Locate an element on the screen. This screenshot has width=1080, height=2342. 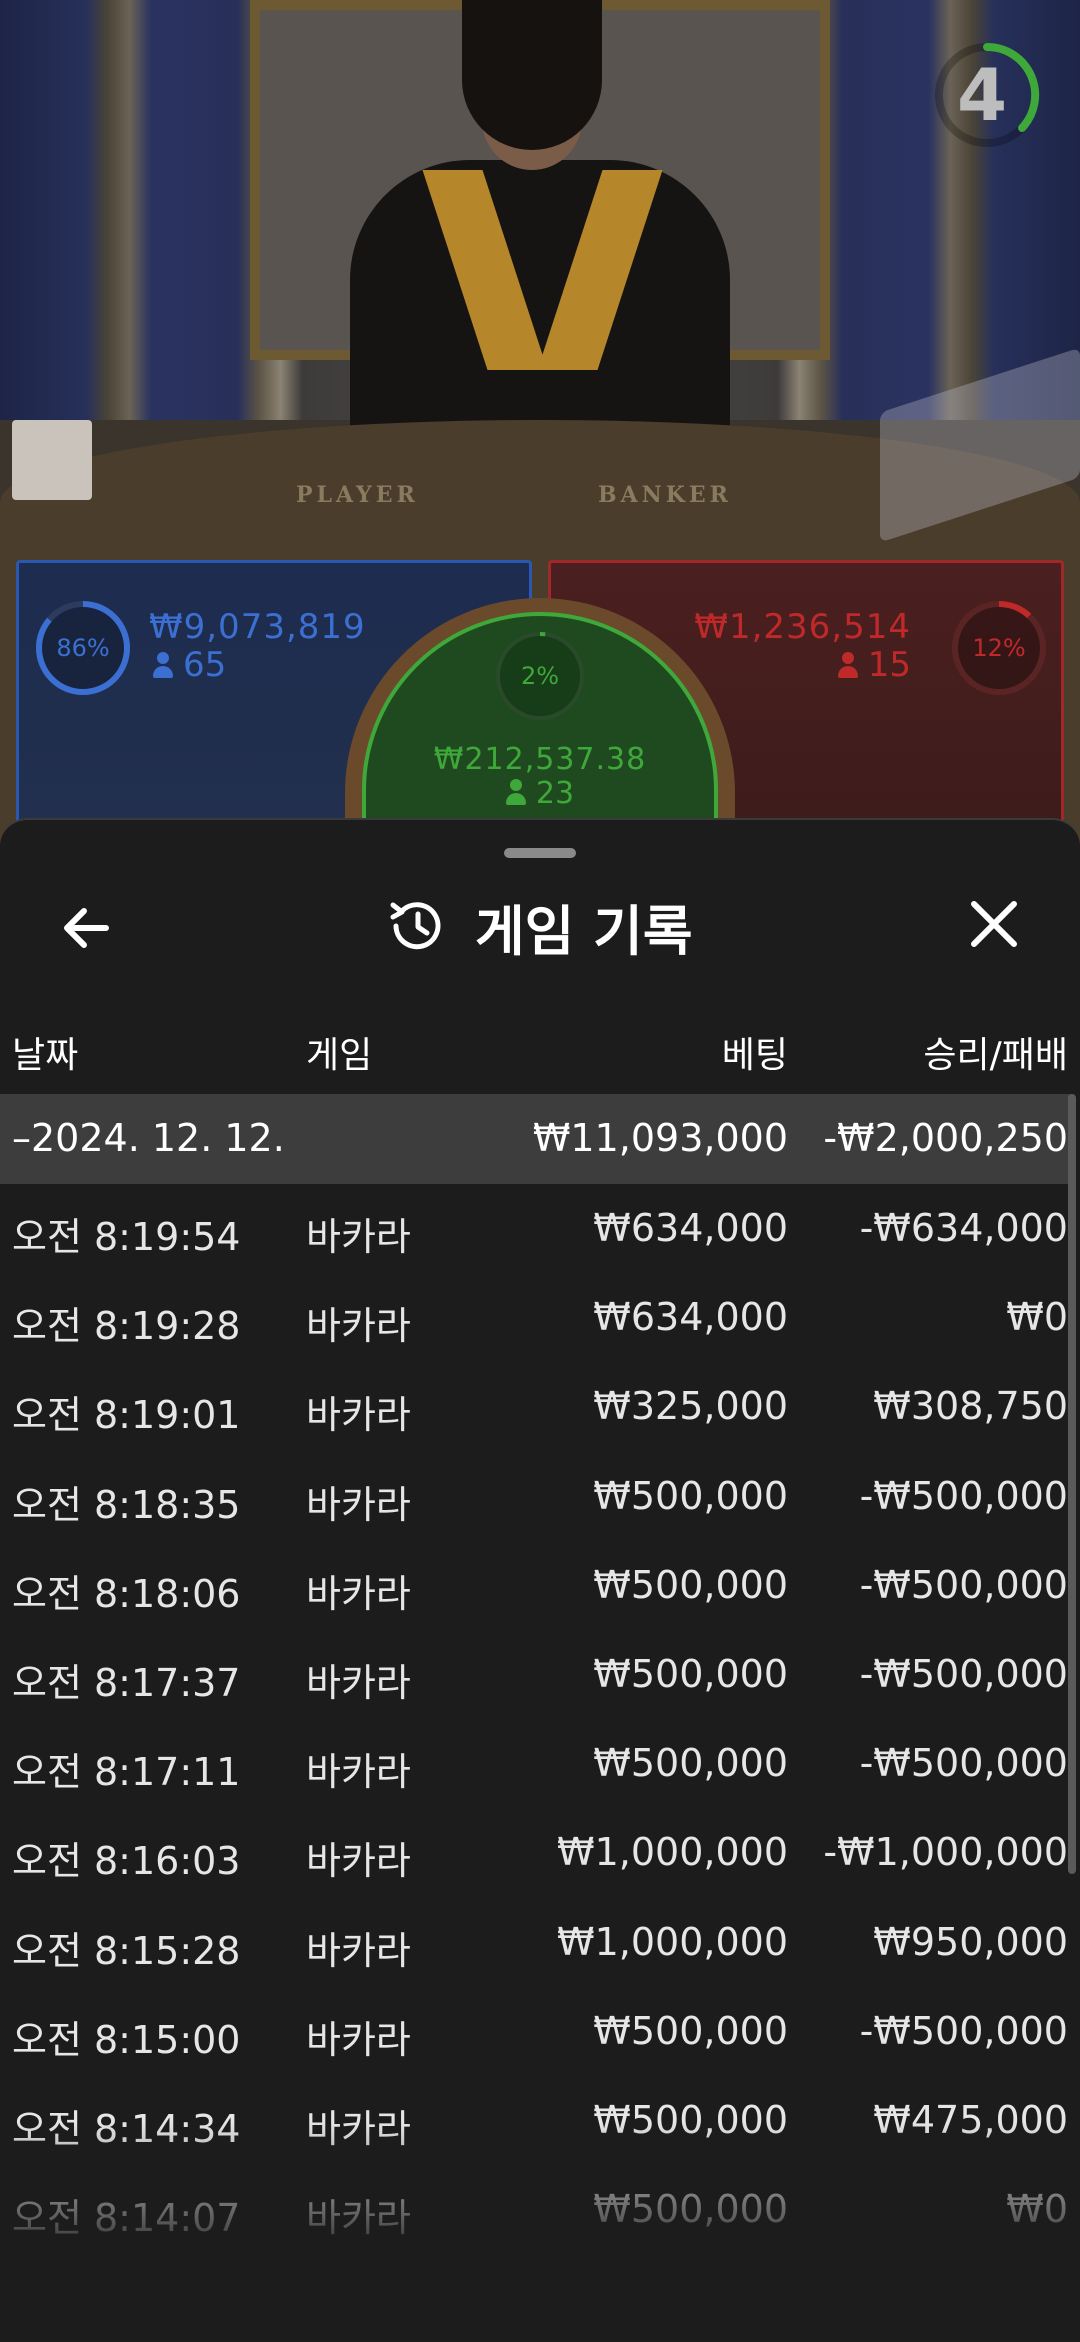
history-row: 오전 8:19:28 바카라 ₩634,000 ₩0 is located at coordinates (540, 1317).